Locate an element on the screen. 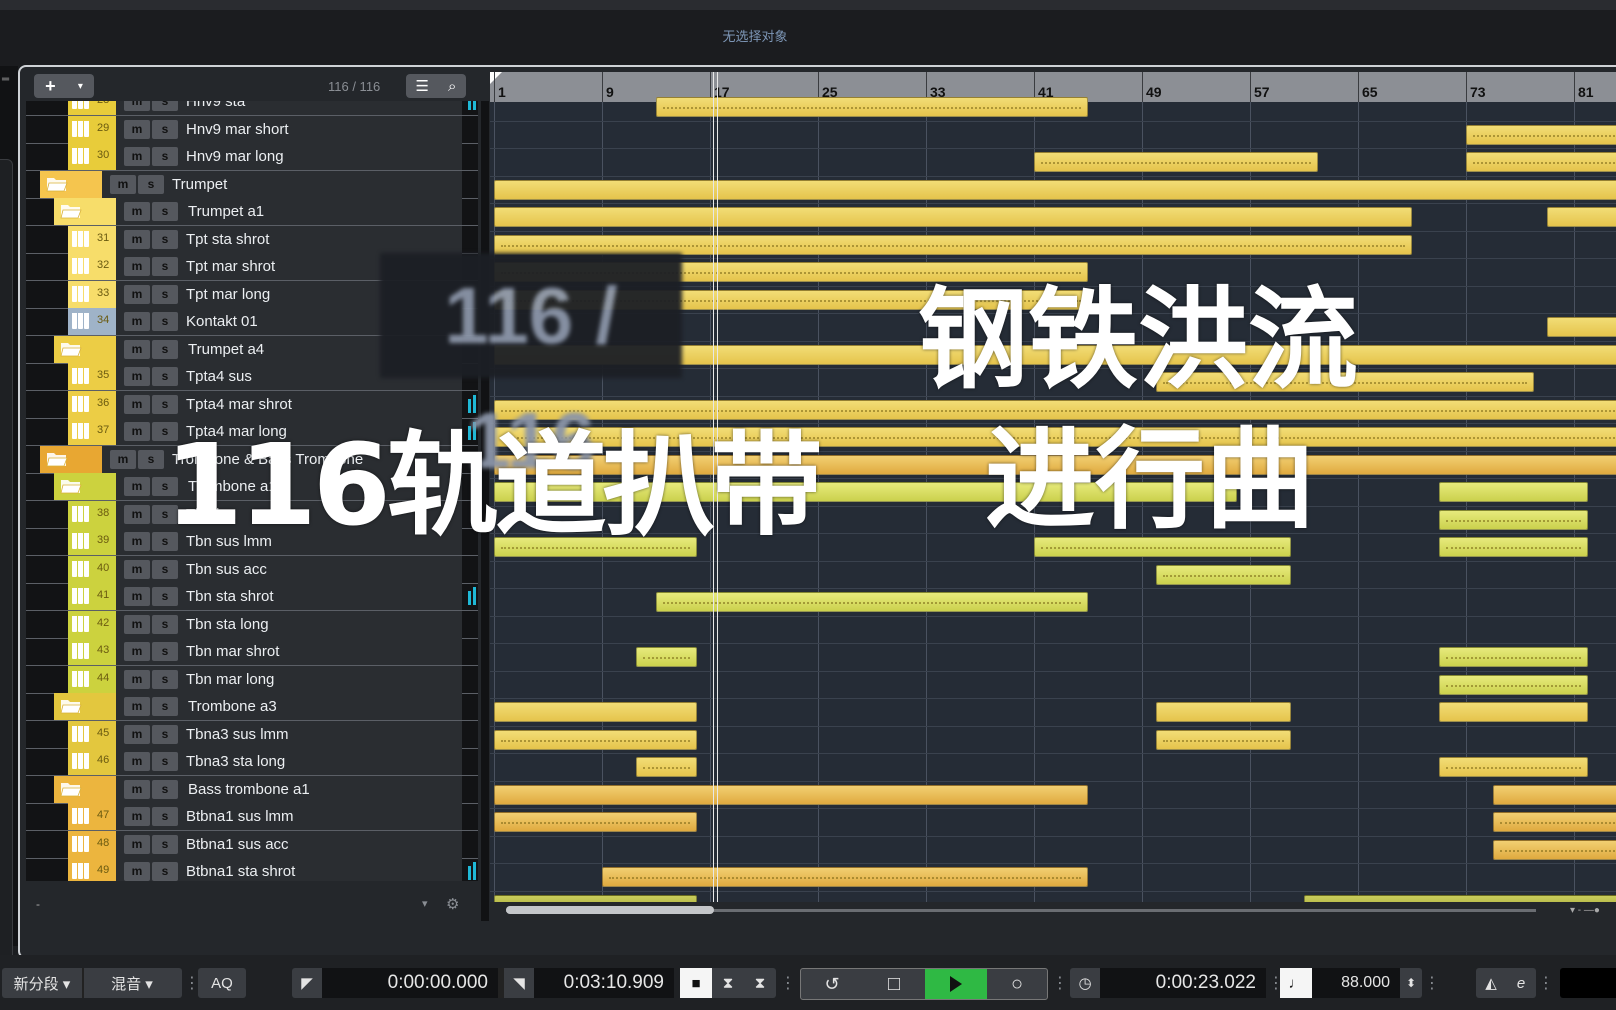 The width and height of the screenshot is (1616, 1010). tempo-field: 88.000 is located at coordinates (1356, 983).